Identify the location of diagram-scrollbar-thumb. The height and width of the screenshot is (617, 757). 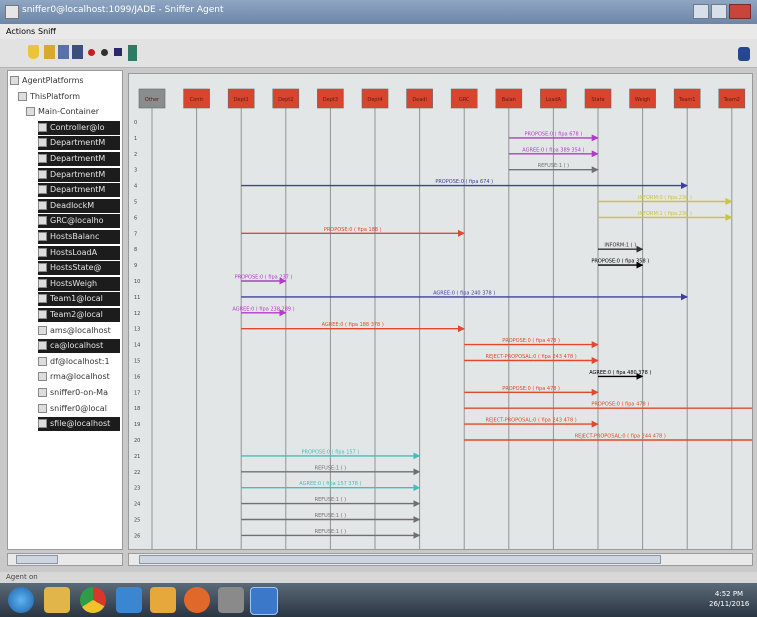
(400, 559).